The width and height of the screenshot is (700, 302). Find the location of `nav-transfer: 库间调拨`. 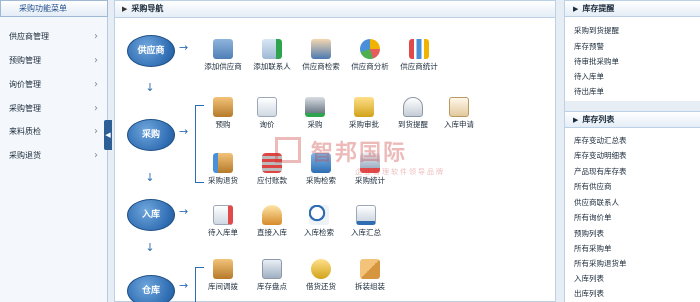

nav-transfer: 库间调拨 is located at coordinates (223, 275).